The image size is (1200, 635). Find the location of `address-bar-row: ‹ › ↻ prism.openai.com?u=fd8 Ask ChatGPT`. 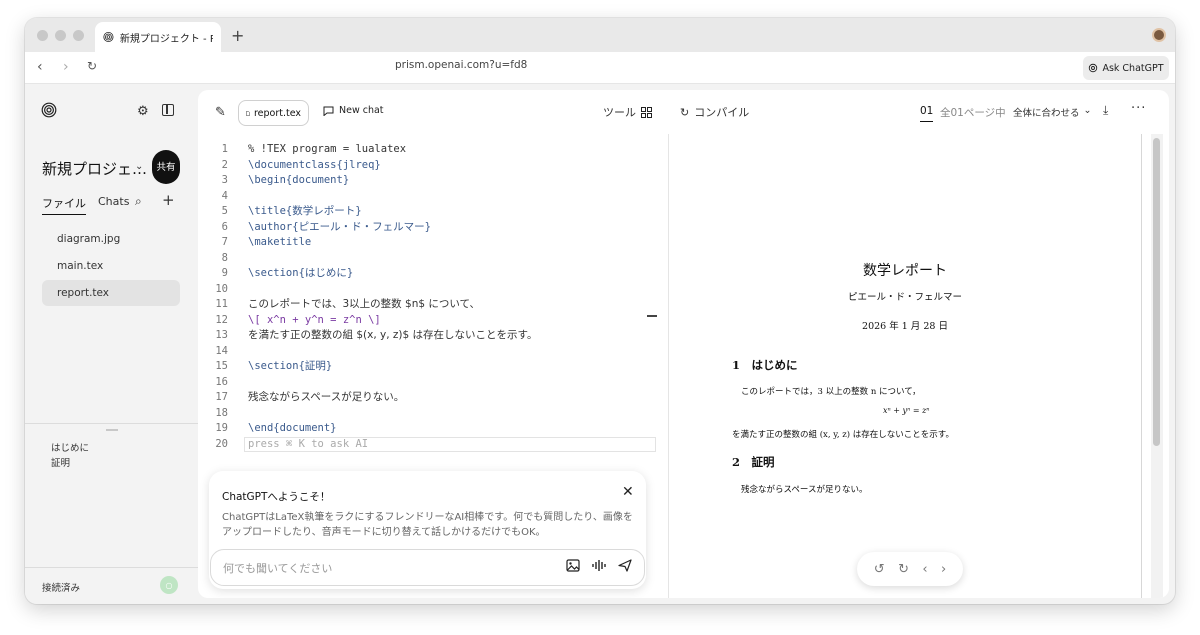

address-bar-row: ‹ › ↻ prism.openai.com?u=fd8 Ask ChatGPT is located at coordinates (600, 68).